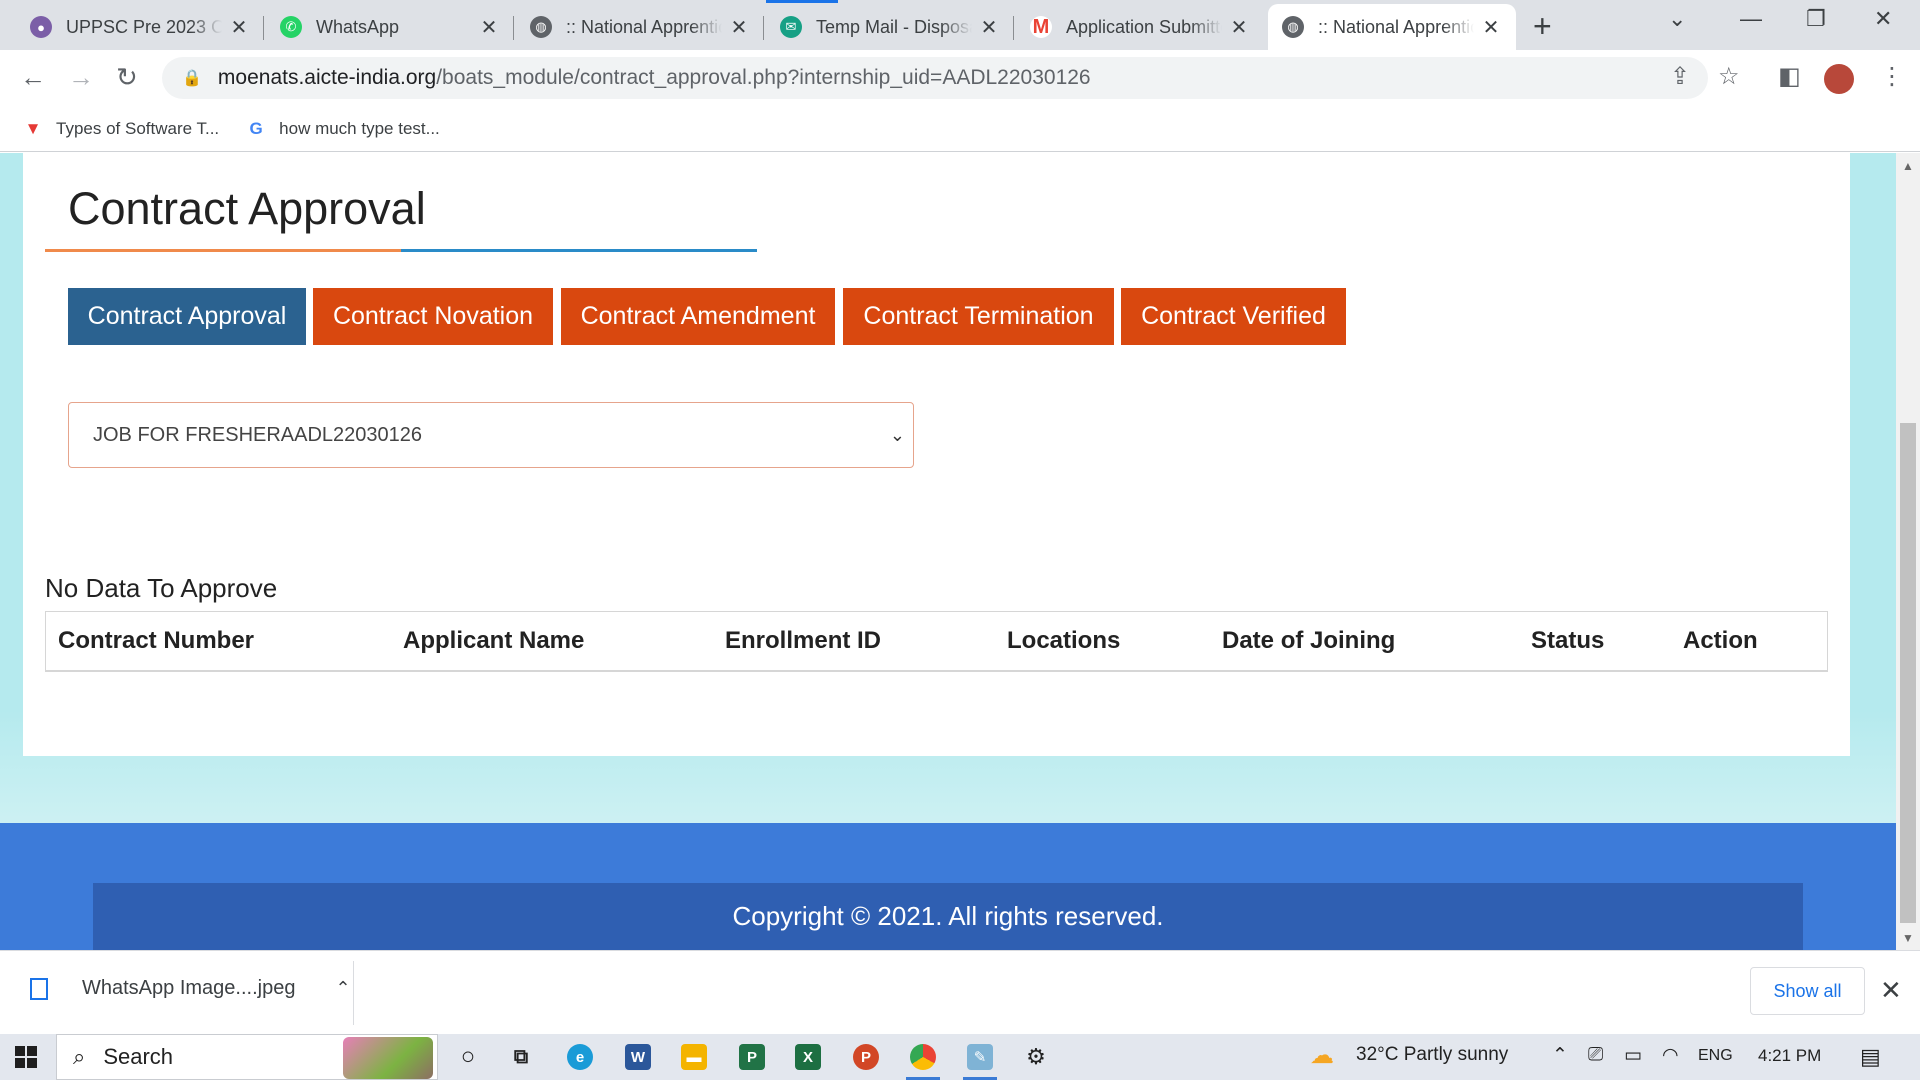 Image resolution: width=1920 pixels, height=1080 pixels. What do you see at coordinates (223, 250) in the screenshot?
I see `title-underline-orange` at bounding box center [223, 250].